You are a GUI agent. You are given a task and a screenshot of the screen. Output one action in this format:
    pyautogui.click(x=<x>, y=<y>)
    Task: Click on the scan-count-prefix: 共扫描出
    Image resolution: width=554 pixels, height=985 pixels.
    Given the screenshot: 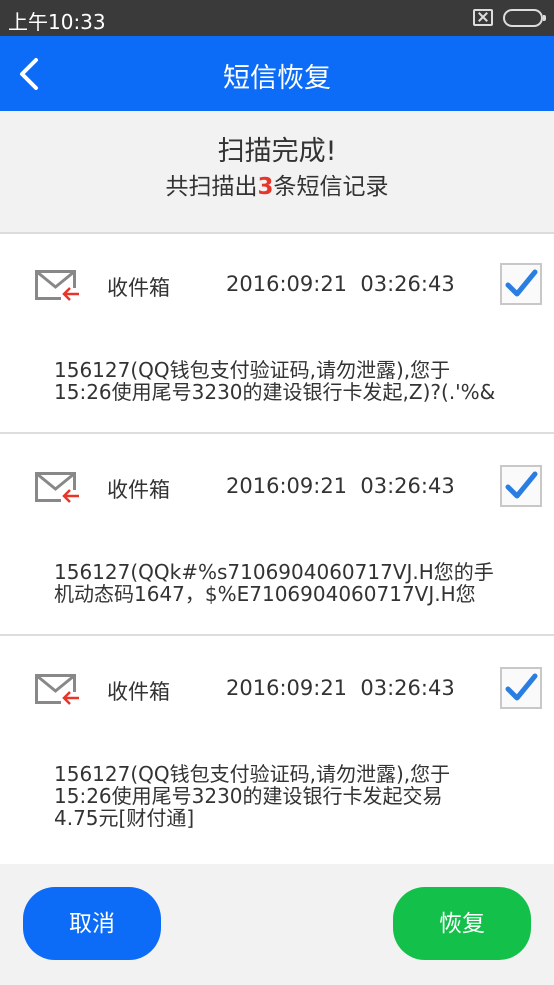 What is the action you would take?
    pyautogui.click(x=211, y=187)
    